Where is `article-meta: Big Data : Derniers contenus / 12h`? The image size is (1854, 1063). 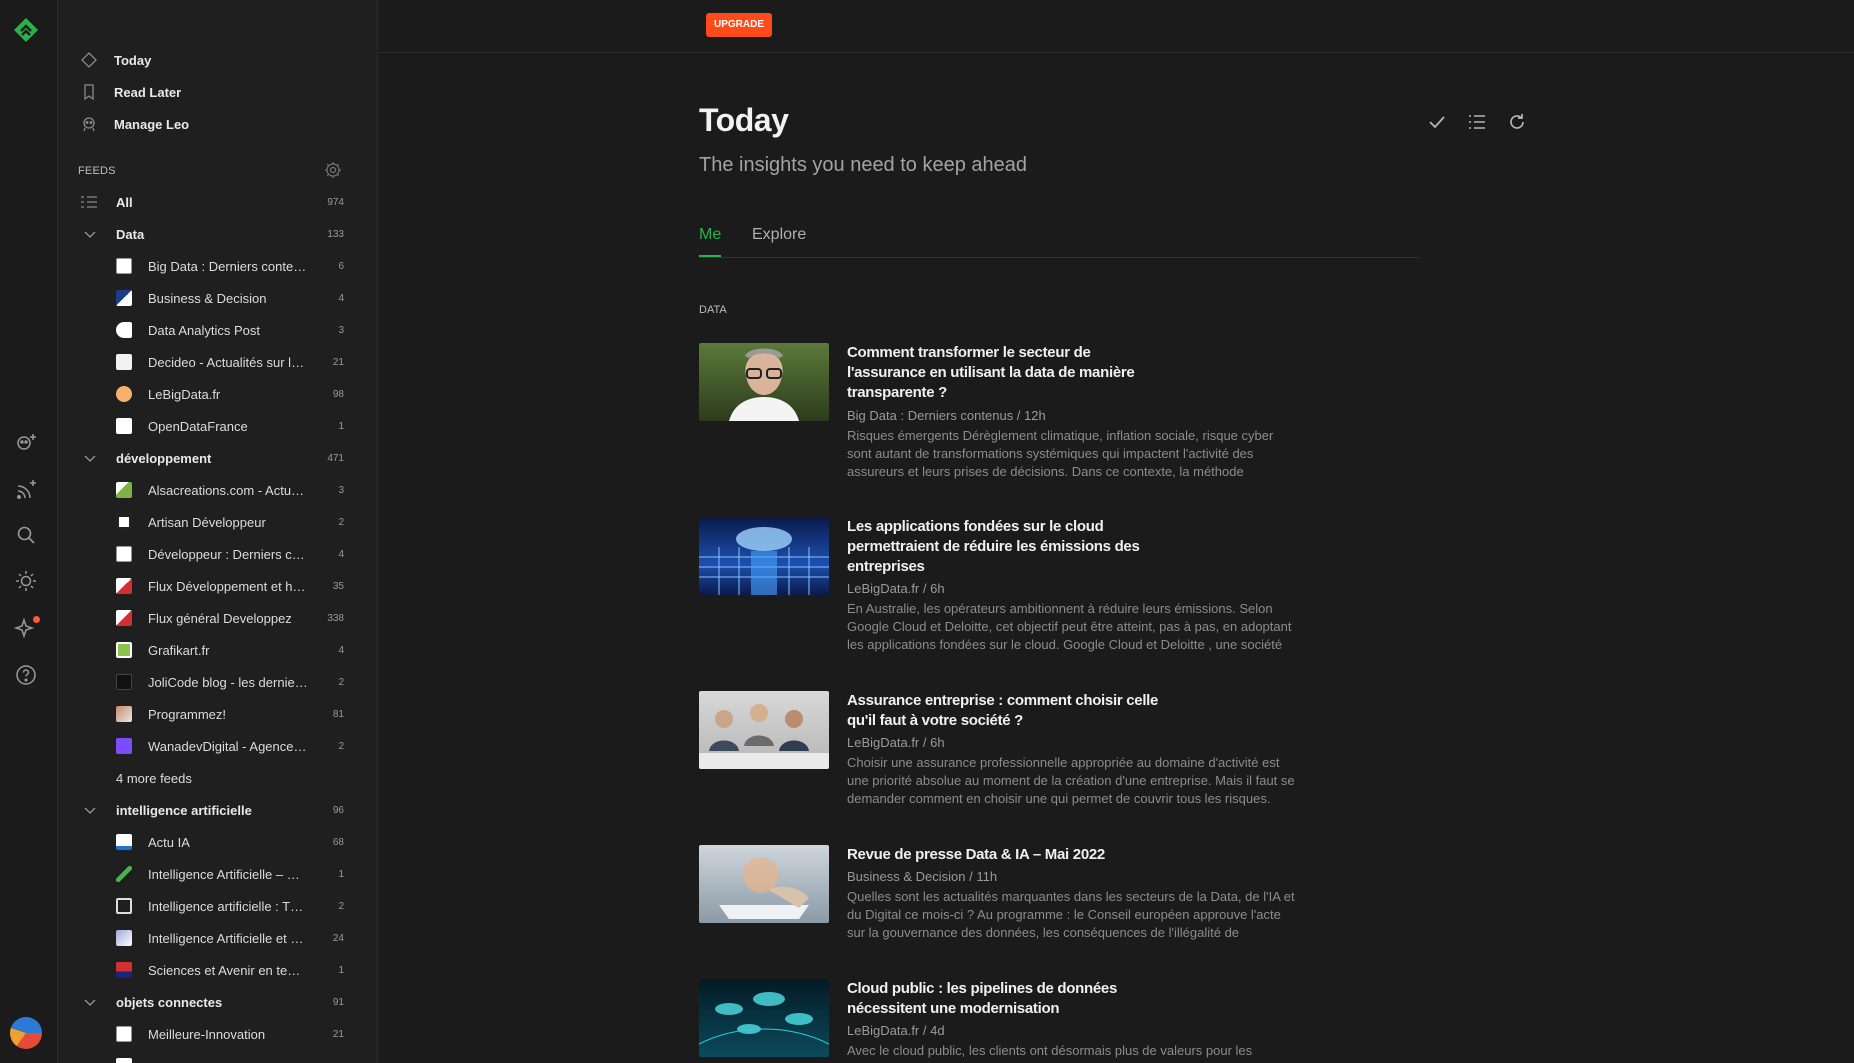 article-meta: Big Data : Derniers contenus / 12h is located at coordinates (946, 415).